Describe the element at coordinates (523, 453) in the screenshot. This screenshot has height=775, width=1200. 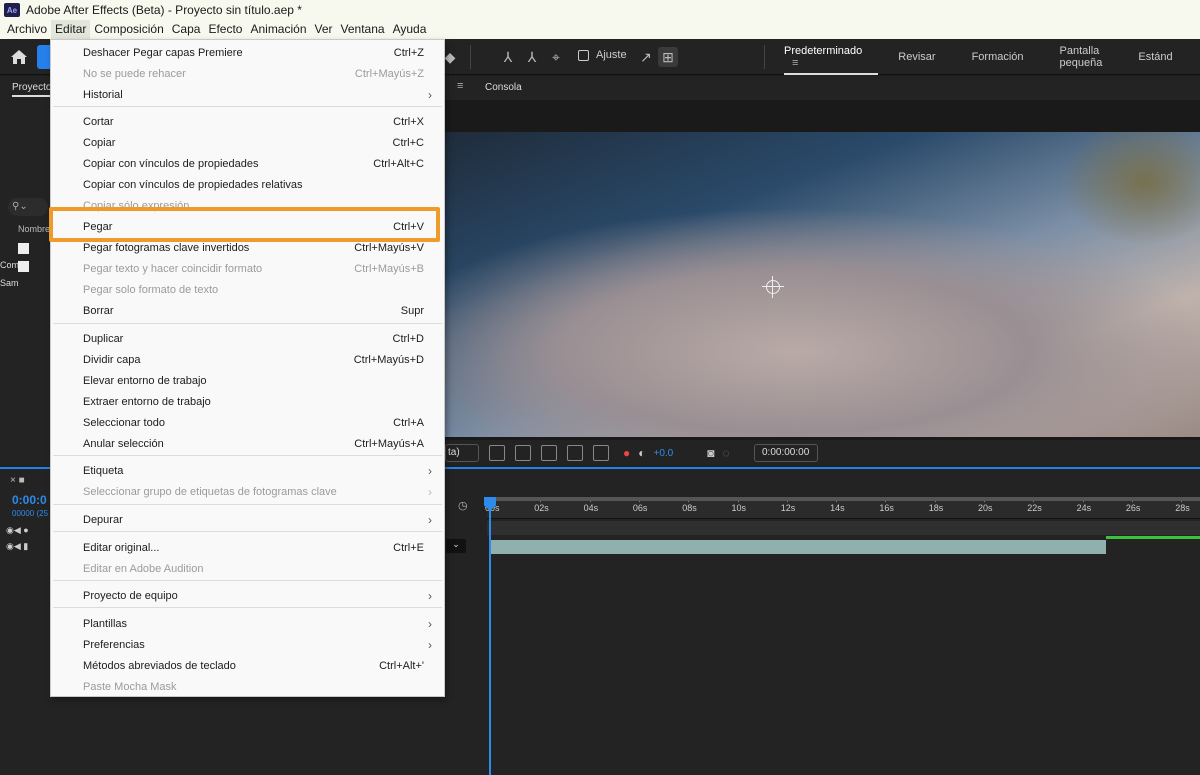
I see `transparency-grid-icon` at that location.